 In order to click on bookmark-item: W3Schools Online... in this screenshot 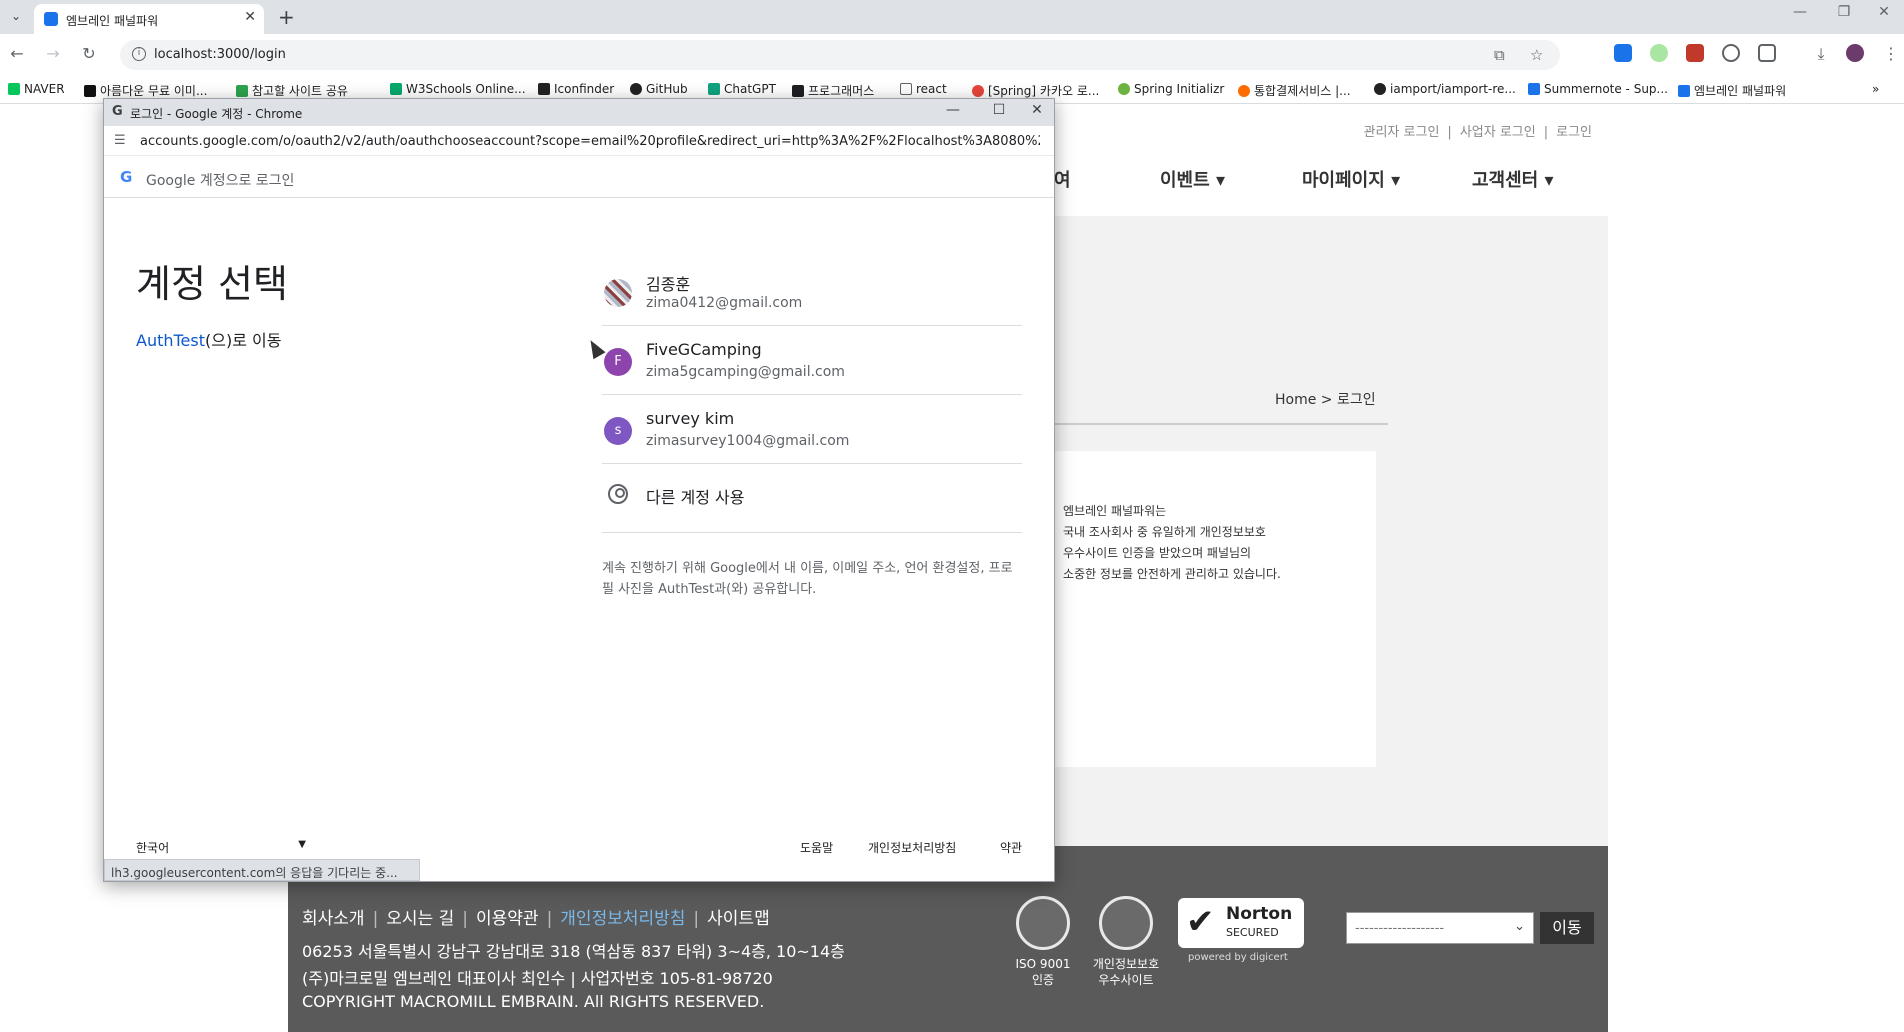, I will do `click(458, 89)`.